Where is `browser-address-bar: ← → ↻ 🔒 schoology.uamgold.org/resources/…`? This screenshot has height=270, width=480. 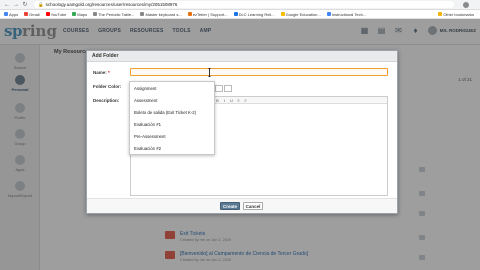
browser-address-bar: ← → ↻ 🔒 schoology.uamgold.org/resources/… is located at coordinates (240, 5).